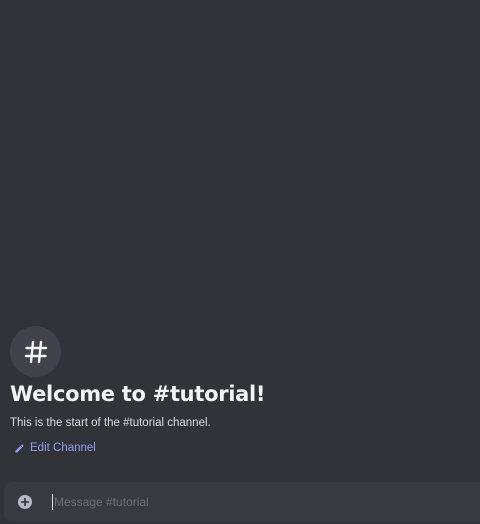  What do you see at coordinates (19, 448) in the screenshot?
I see `pencil-icon` at bounding box center [19, 448].